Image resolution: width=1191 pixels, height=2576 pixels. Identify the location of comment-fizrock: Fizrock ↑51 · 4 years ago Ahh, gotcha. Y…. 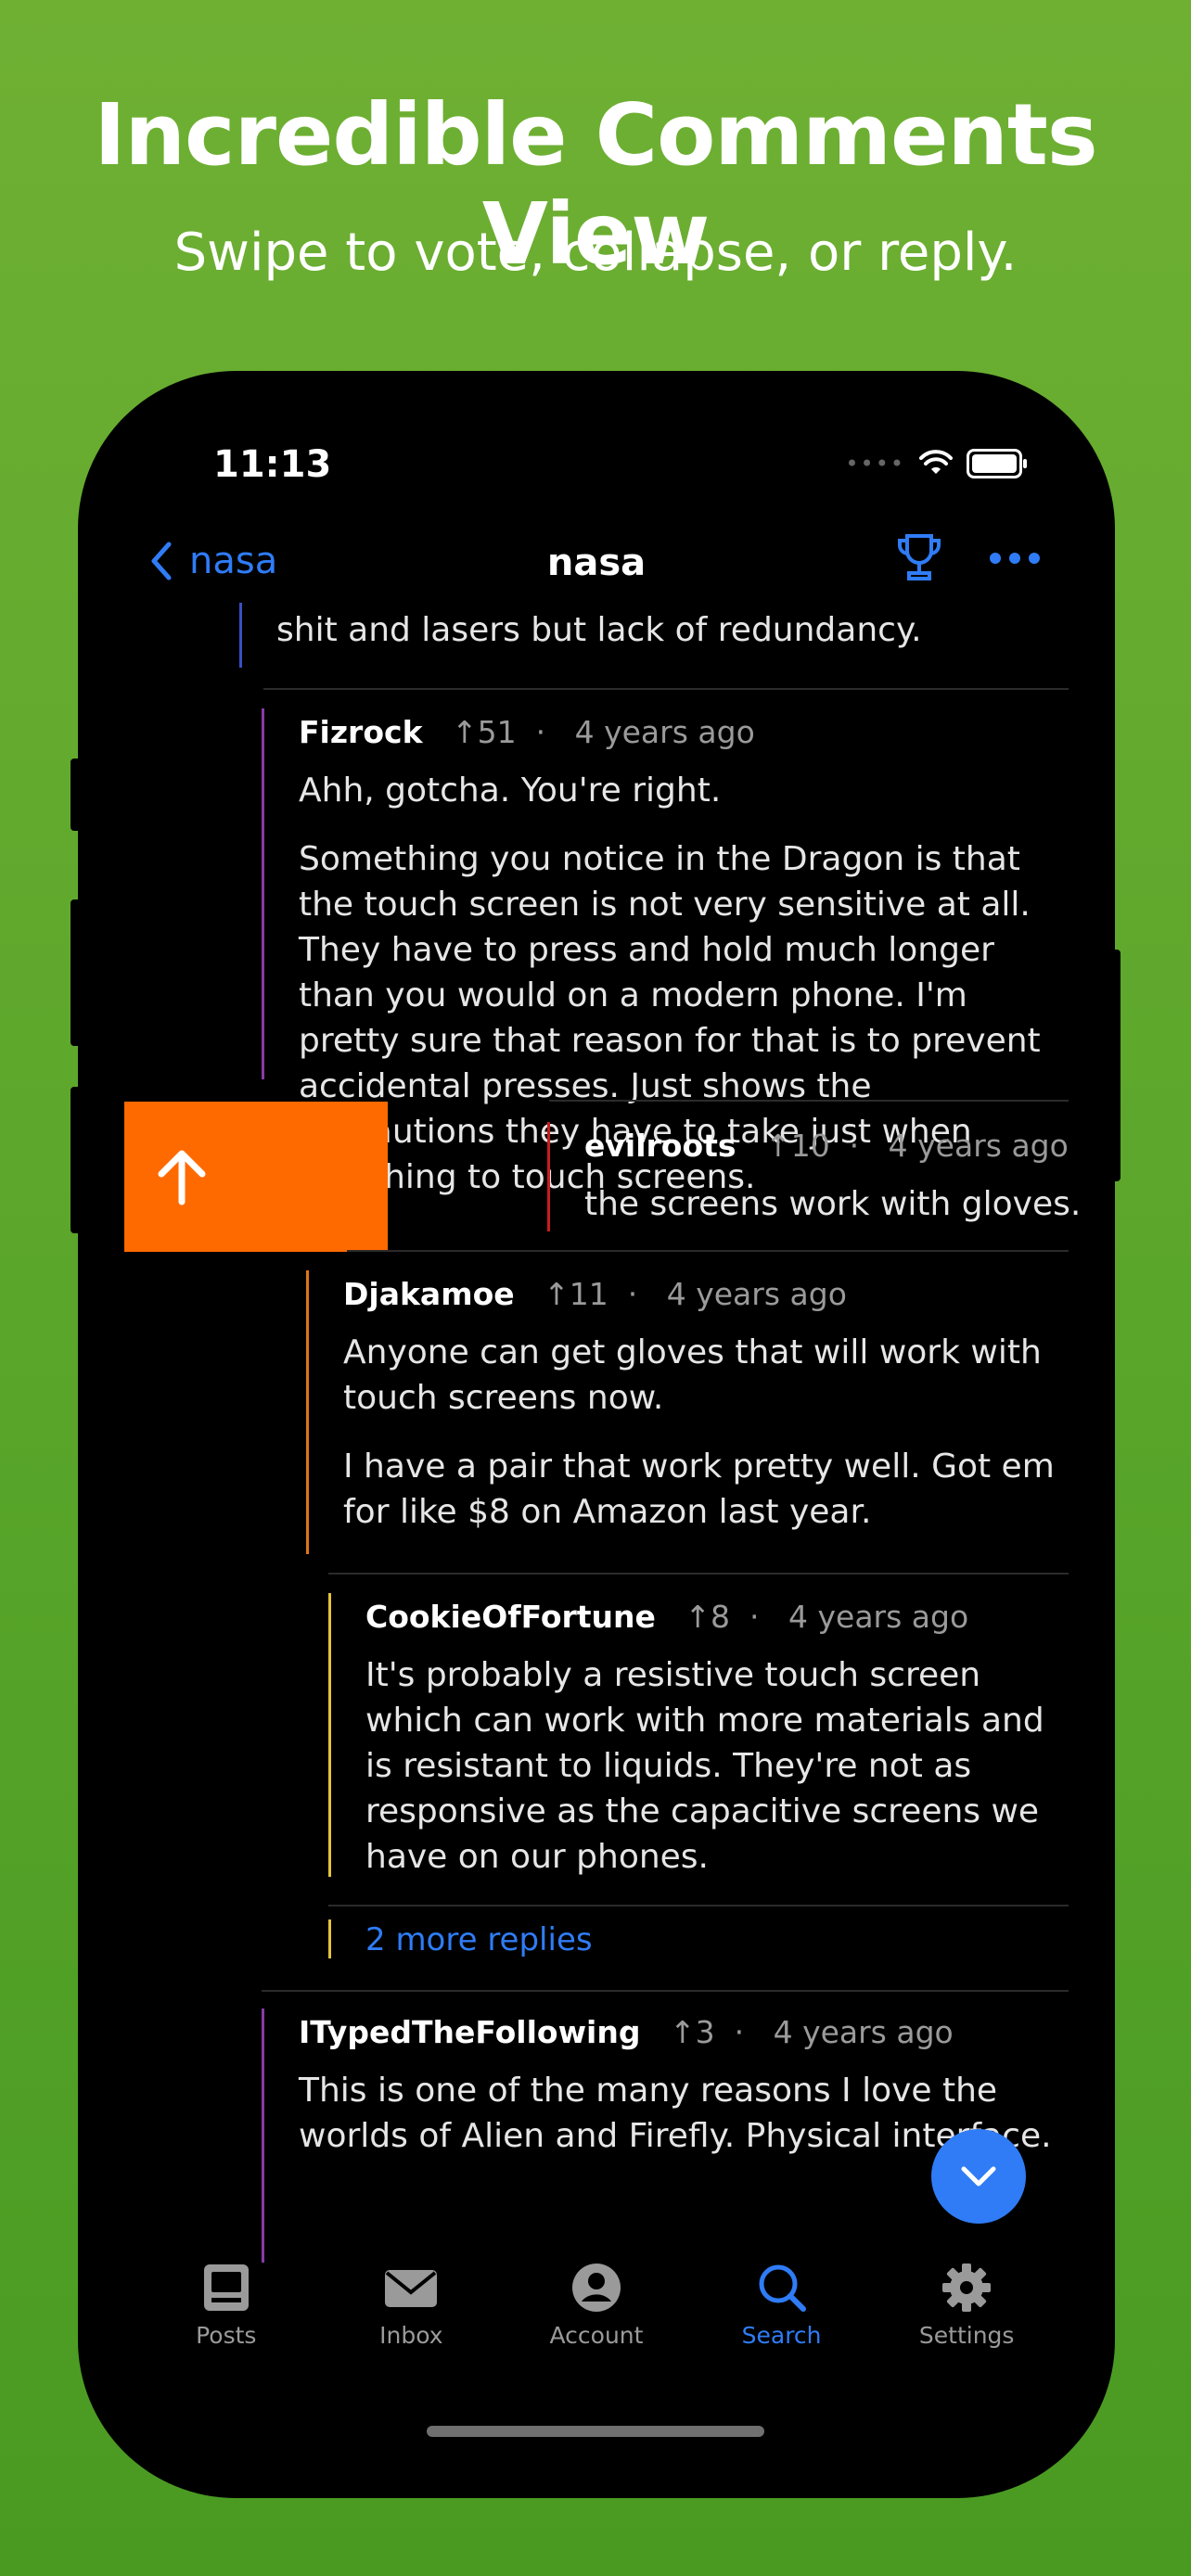
(665, 952).